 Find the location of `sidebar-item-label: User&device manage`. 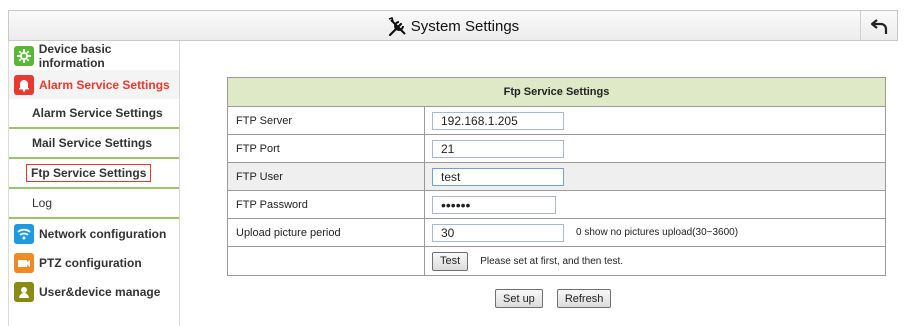

sidebar-item-label: User&device manage is located at coordinates (100, 291).